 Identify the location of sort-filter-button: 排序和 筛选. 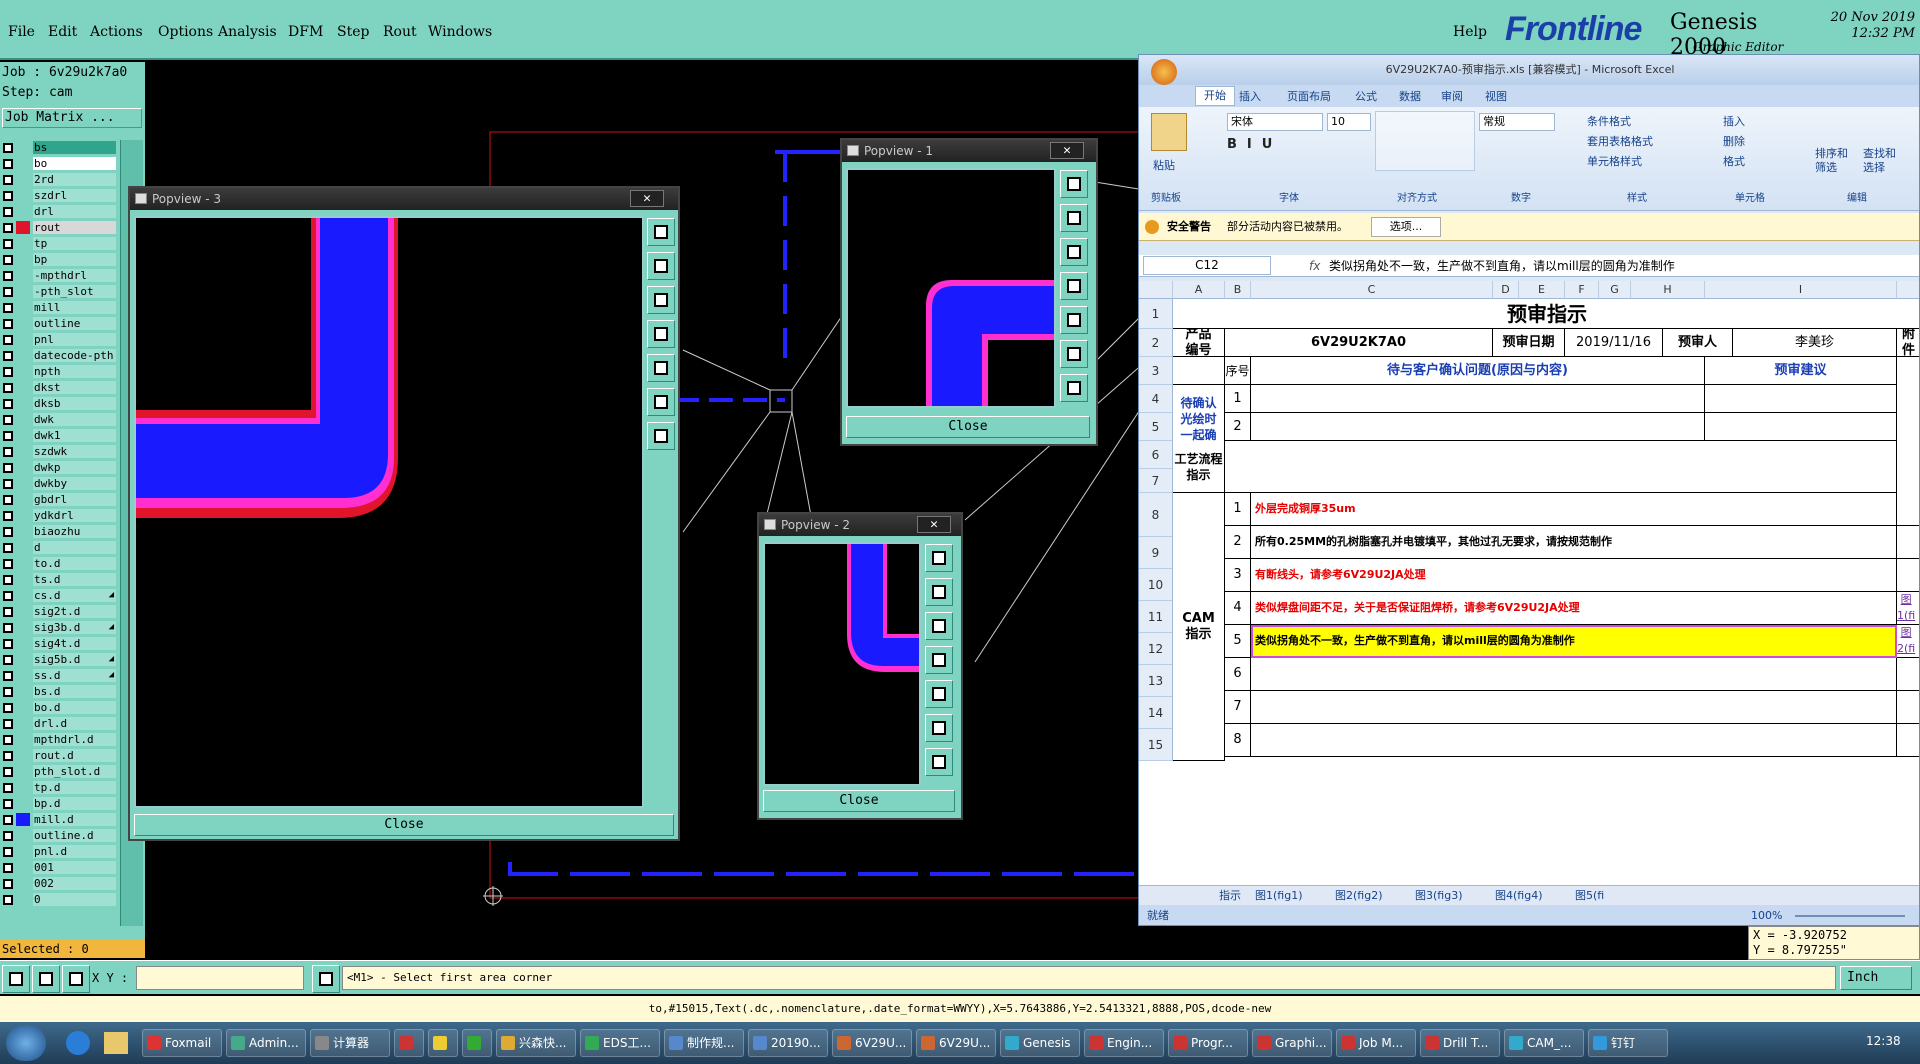
(1831, 161).